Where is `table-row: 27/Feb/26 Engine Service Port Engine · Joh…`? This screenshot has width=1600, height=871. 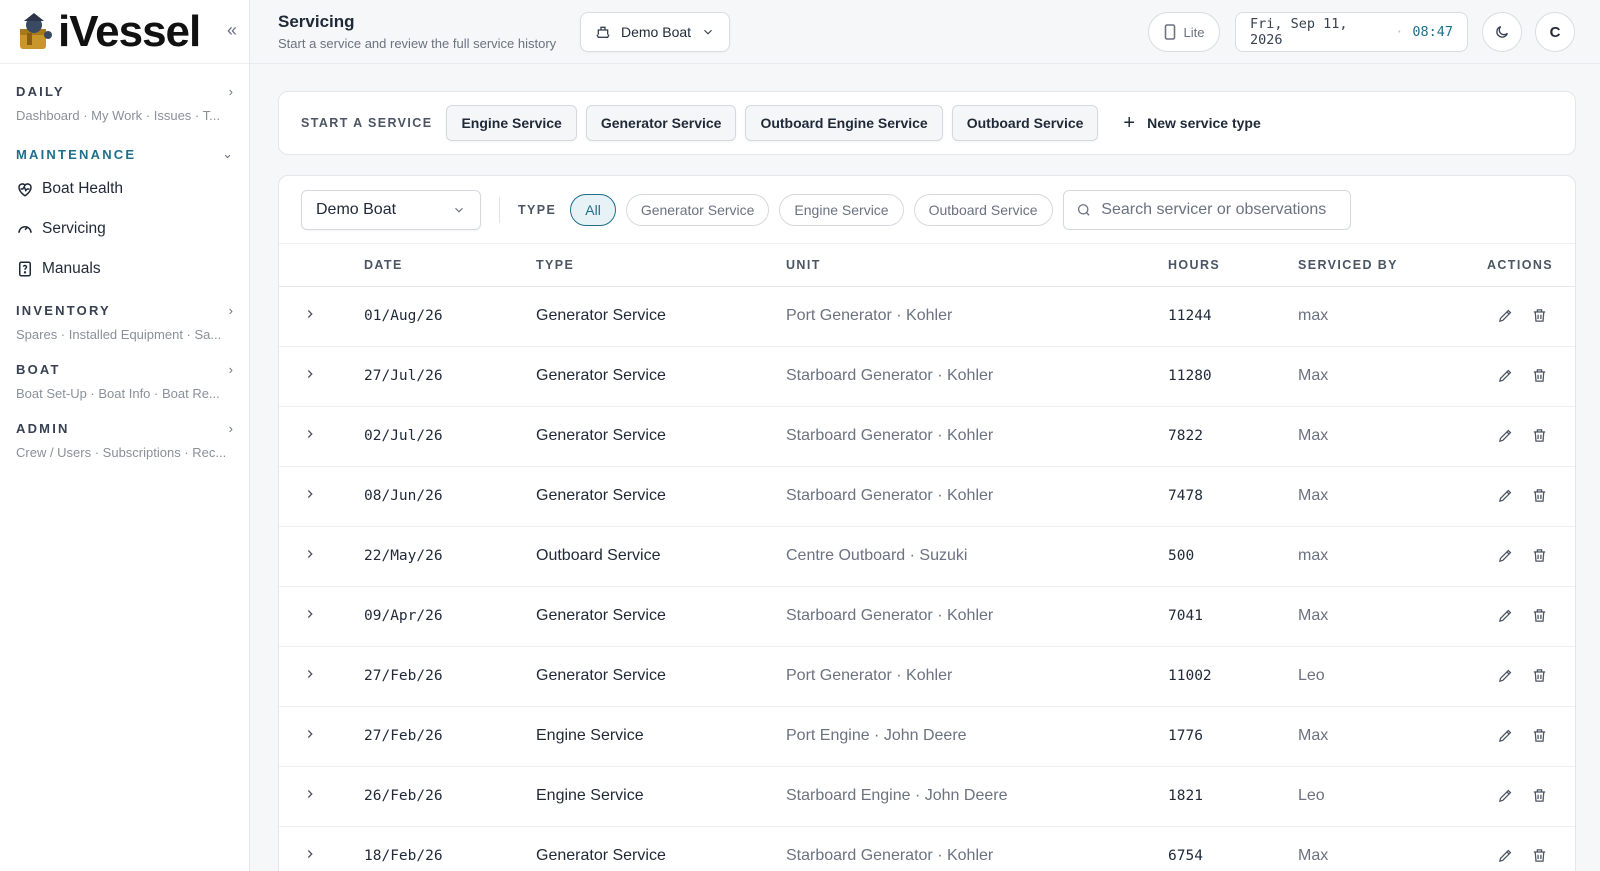 table-row: 27/Feb/26 Engine Service Port Engine · Joh… is located at coordinates (927, 736).